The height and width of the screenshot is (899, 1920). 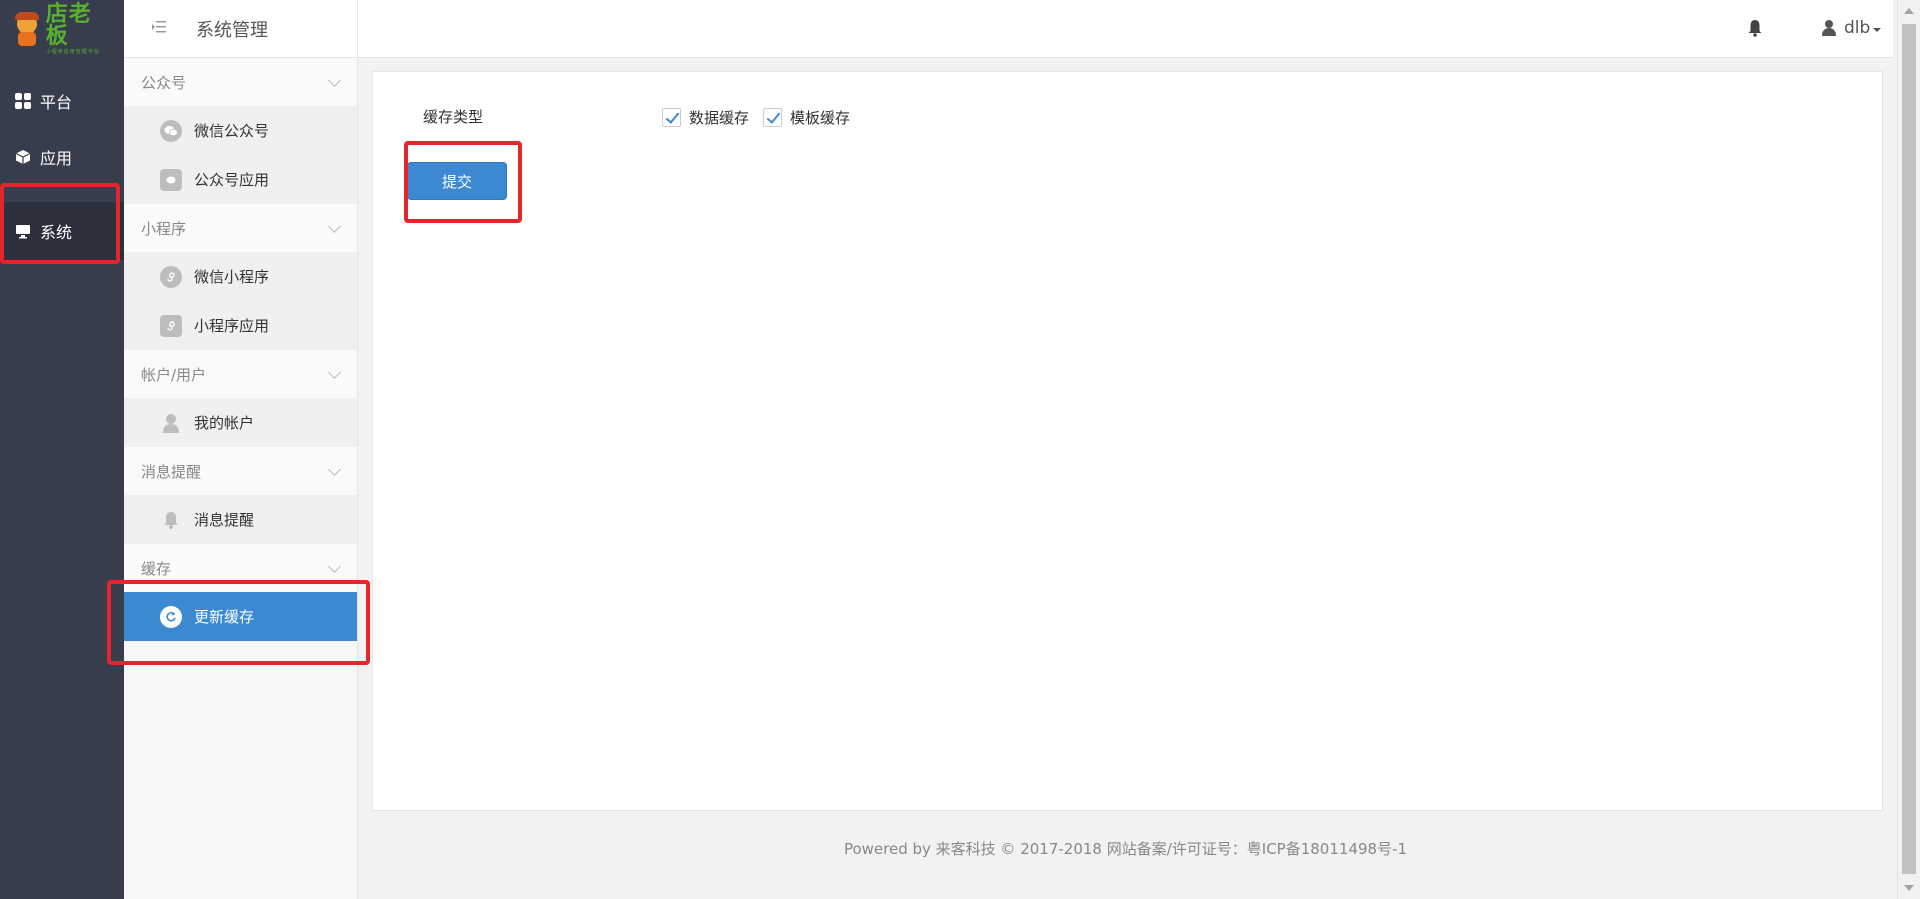 I want to click on template-cache-checkbox: 模板缓存, so click(x=806, y=117).